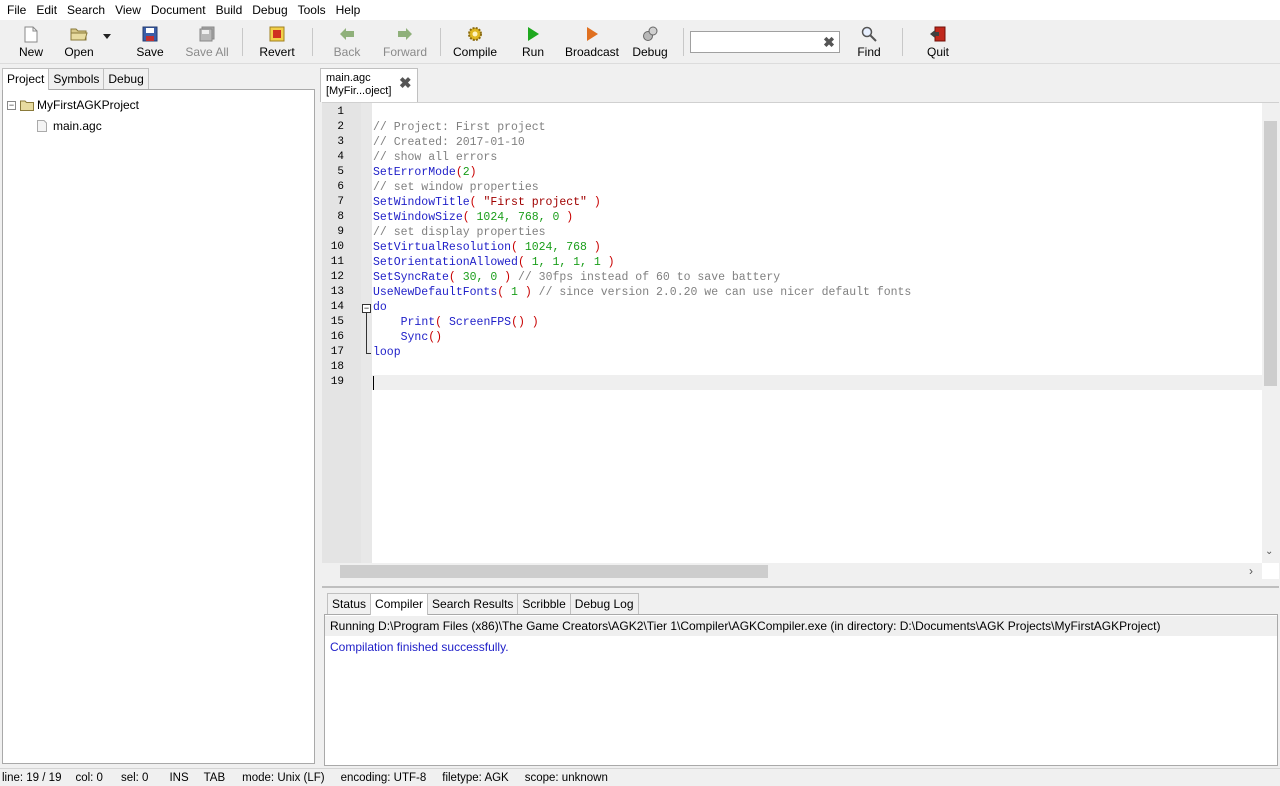 This screenshot has height=786, width=1280. I want to click on open-dropdown-button, so click(107, 53).